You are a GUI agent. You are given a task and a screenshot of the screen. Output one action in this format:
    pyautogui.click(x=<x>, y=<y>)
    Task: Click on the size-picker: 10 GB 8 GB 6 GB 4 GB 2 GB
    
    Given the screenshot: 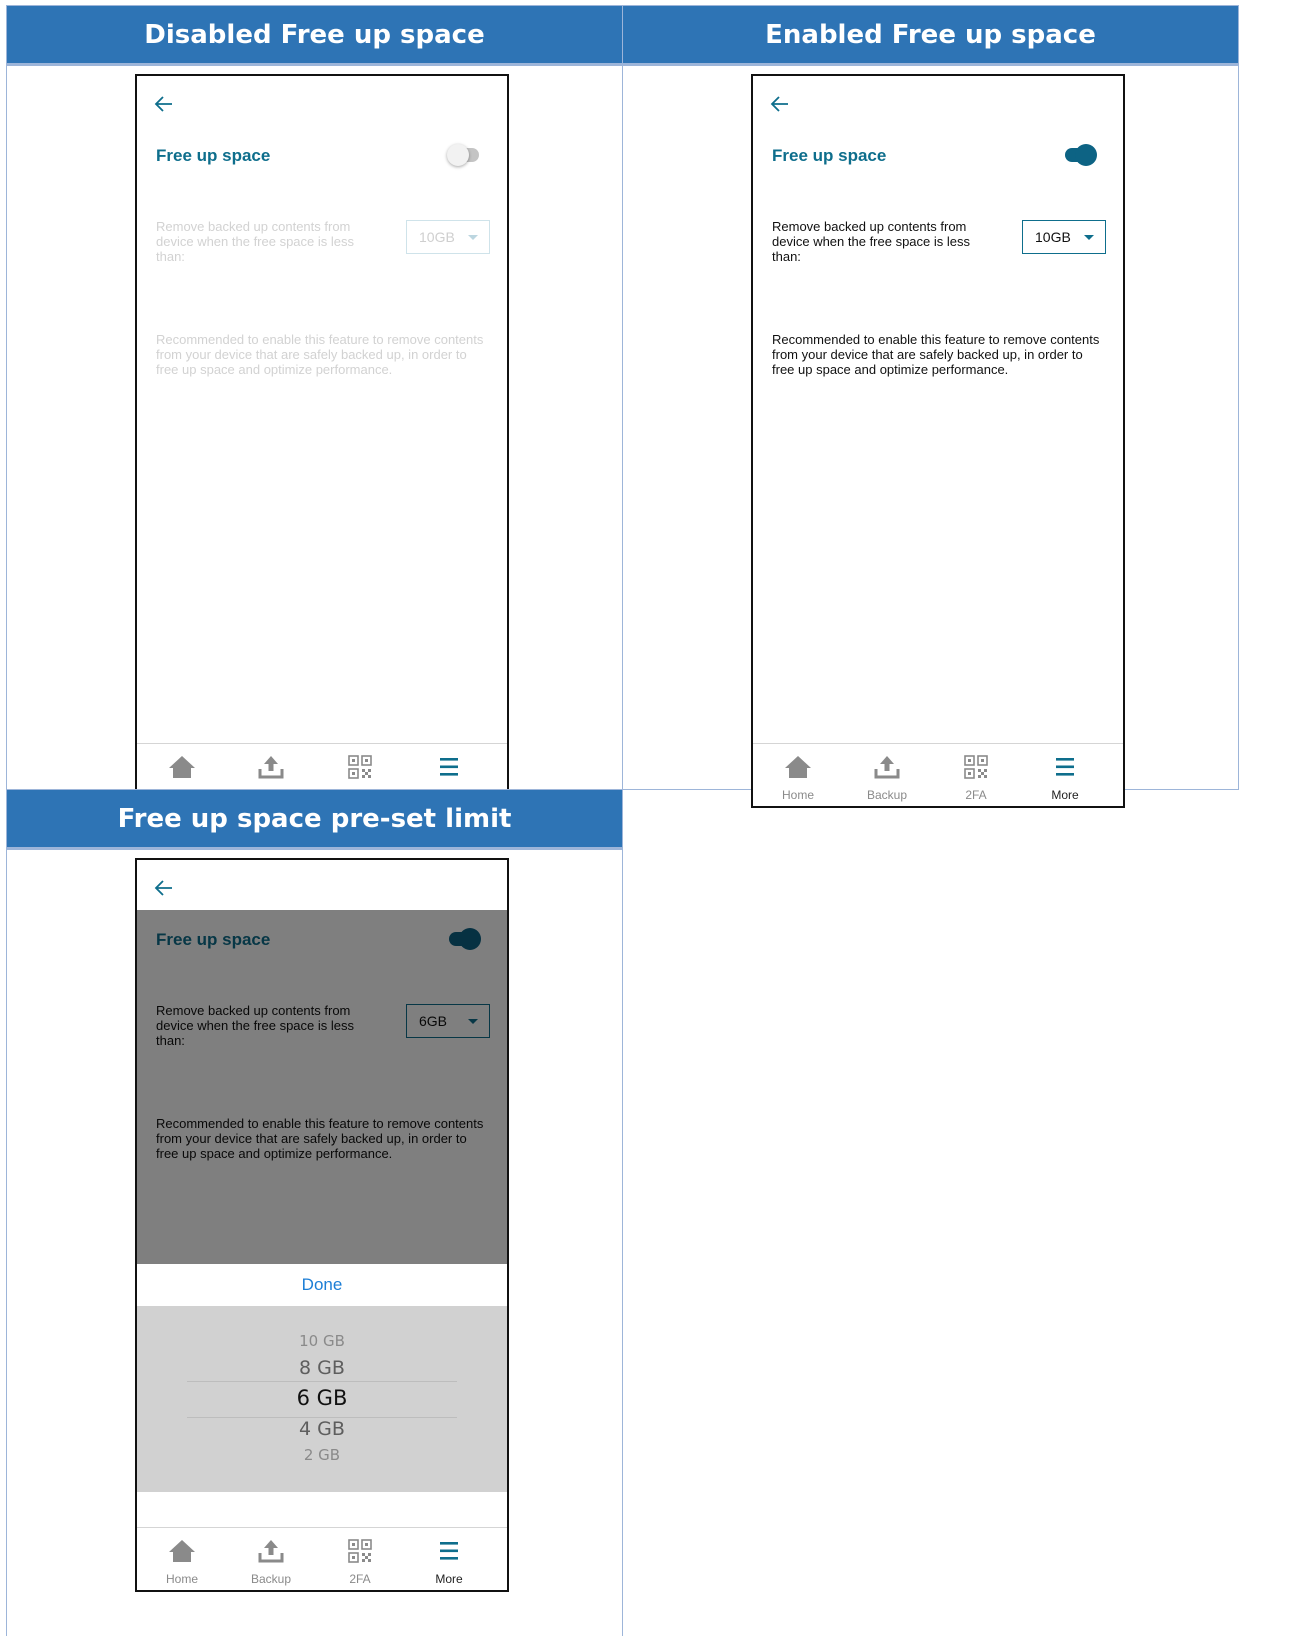 What is the action you would take?
    pyautogui.click(x=322, y=1399)
    